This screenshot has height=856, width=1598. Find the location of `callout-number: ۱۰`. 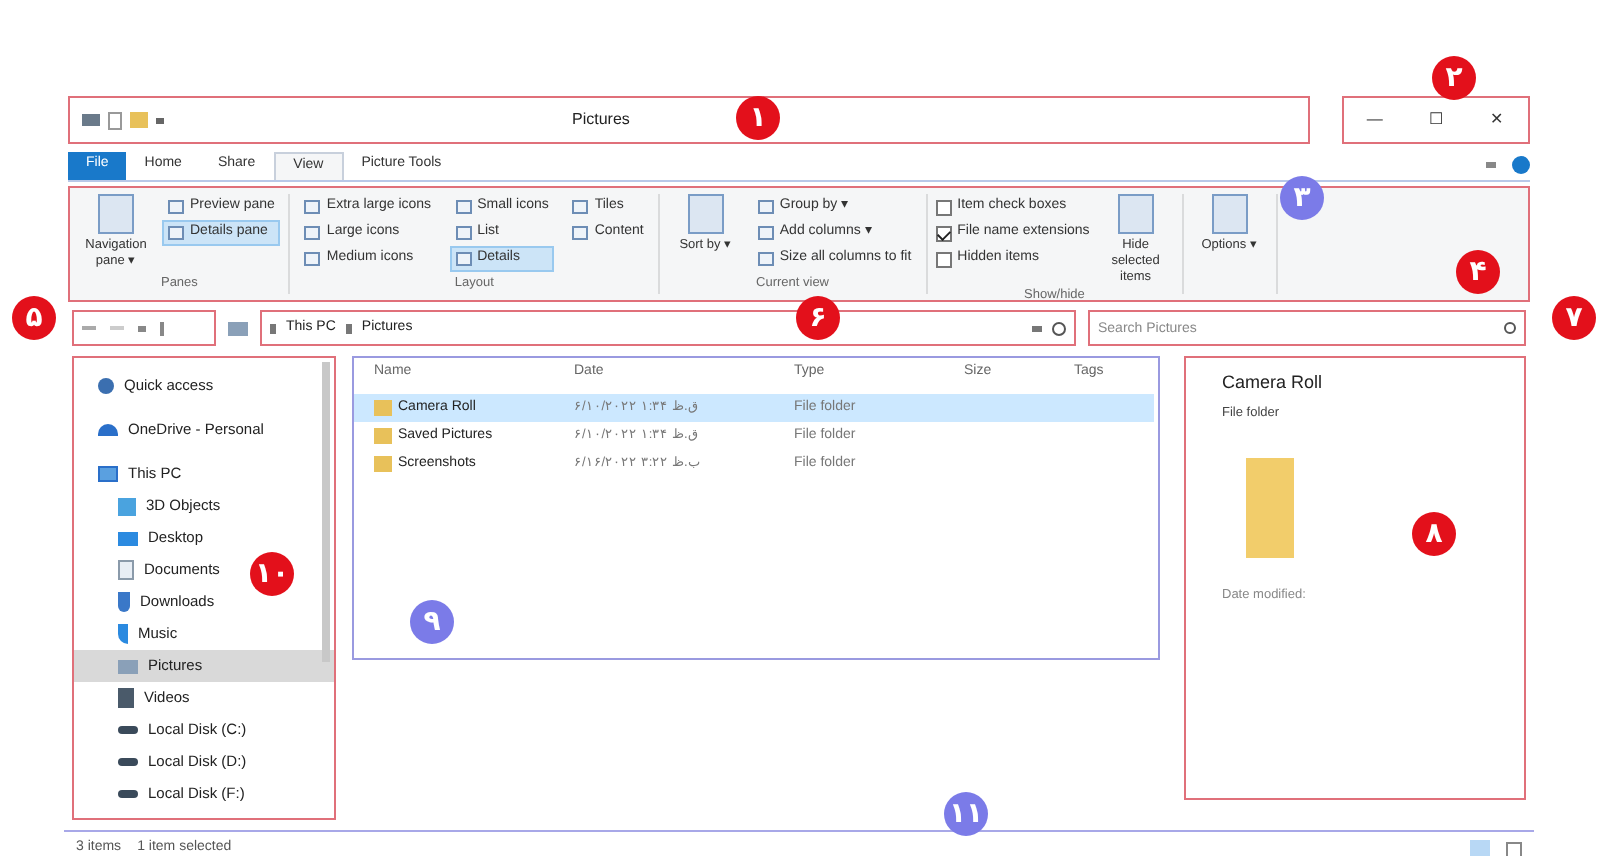

callout-number: ۱۰ is located at coordinates (272, 574).